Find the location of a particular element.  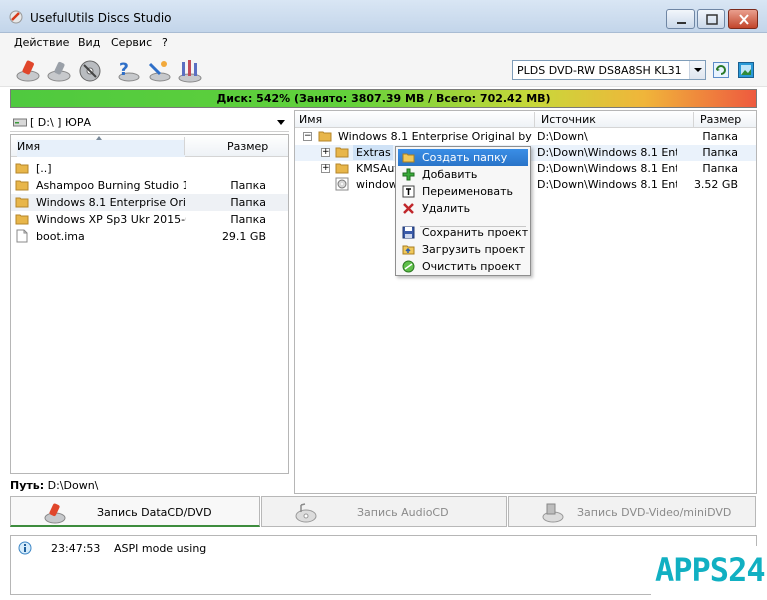

help-icon: ? is located at coordinates (128, 71).